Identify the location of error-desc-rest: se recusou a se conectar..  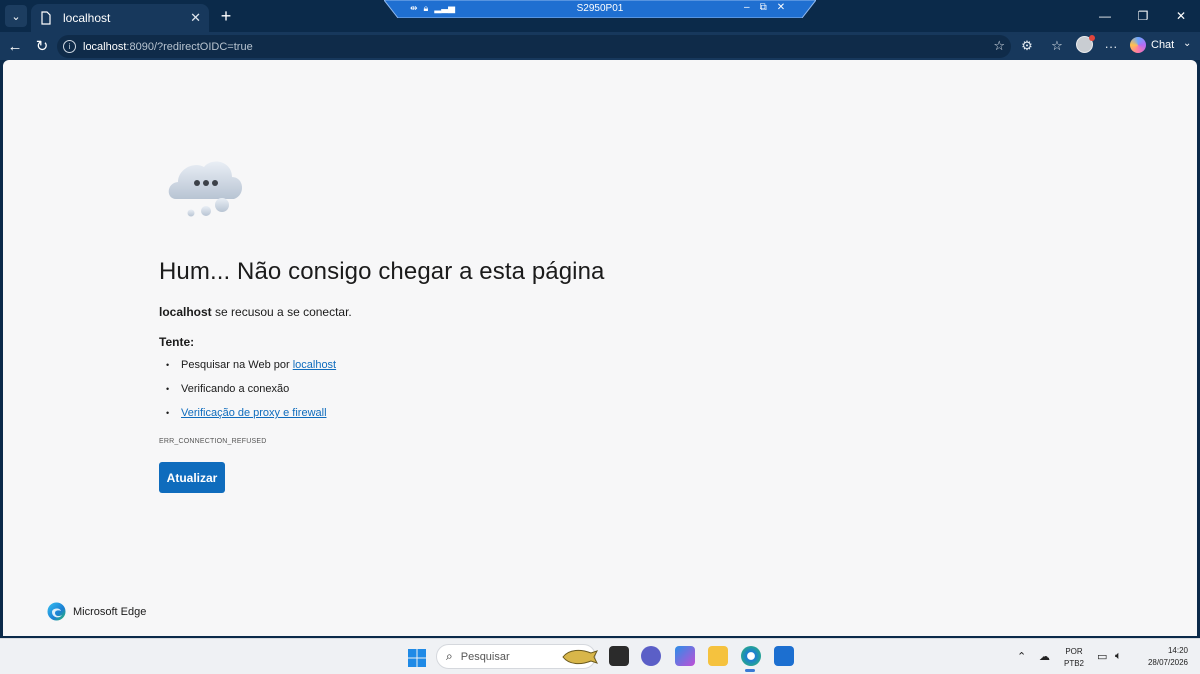
(281, 312).